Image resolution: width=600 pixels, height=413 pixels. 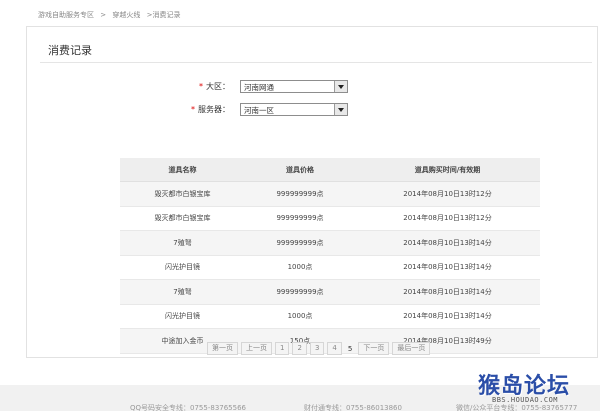 I want to click on server-select: 河南一区, so click(x=294, y=109).